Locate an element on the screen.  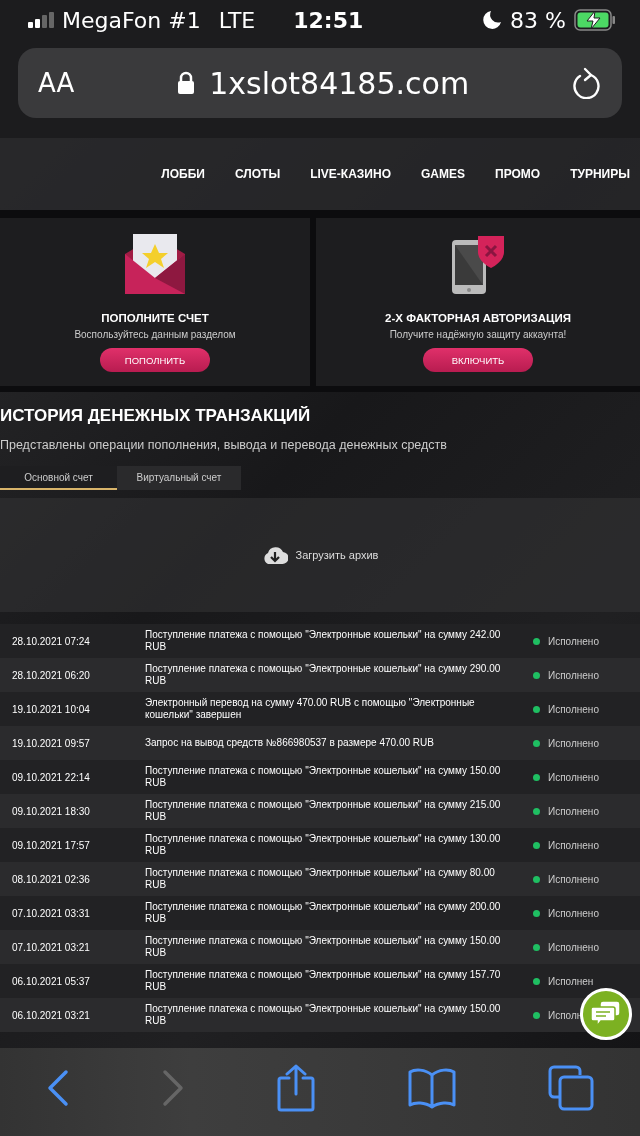
transaction-date: 07.10.2021 03:21 is located at coordinates (51, 947).